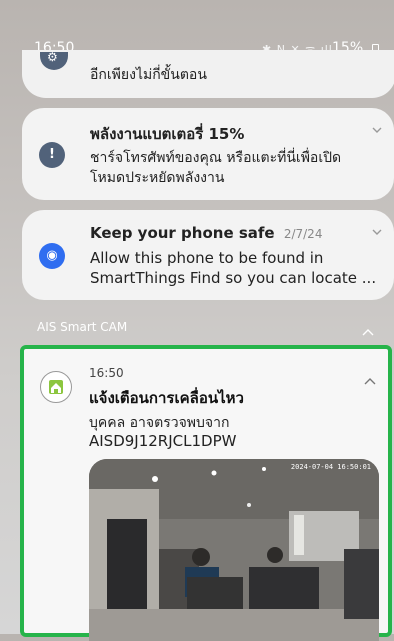 The image size is (394, 641). I want to click on ais-section-label: AIS Smart CAM, so click(82, 327).